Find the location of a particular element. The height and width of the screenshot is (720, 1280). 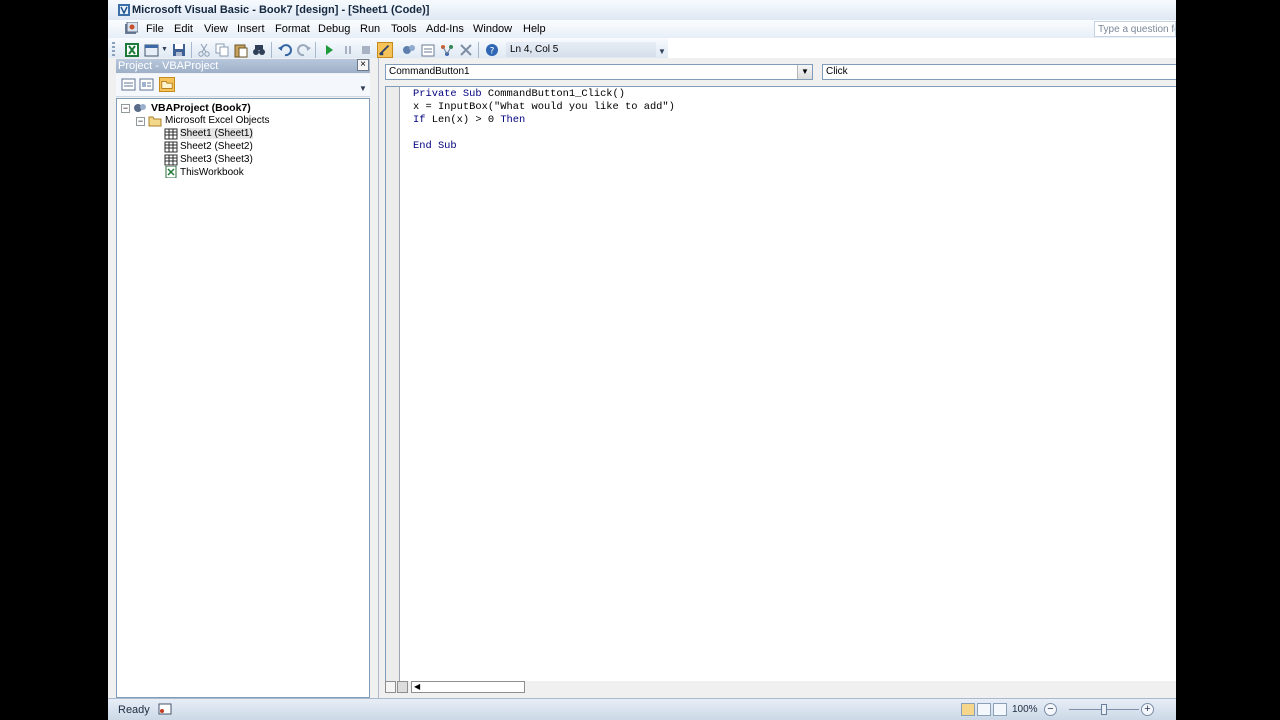

toolbar-grip is located at coordinates (113, 49).